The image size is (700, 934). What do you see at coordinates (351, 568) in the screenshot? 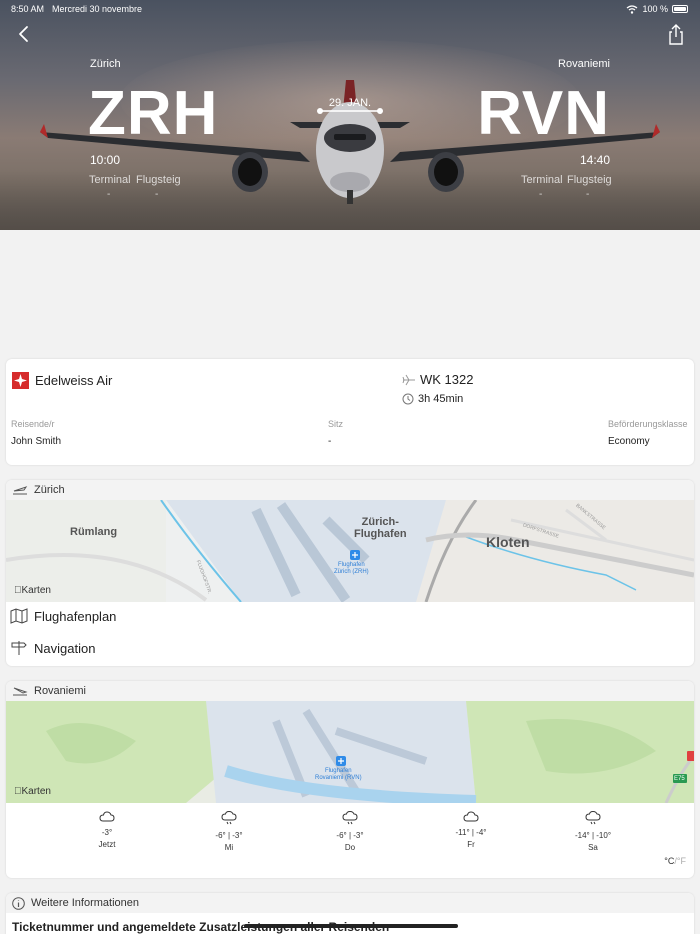
I see `map-label-airport-pin: Flughafen Zürich (ZRH)` at bounding box center [351, 568].